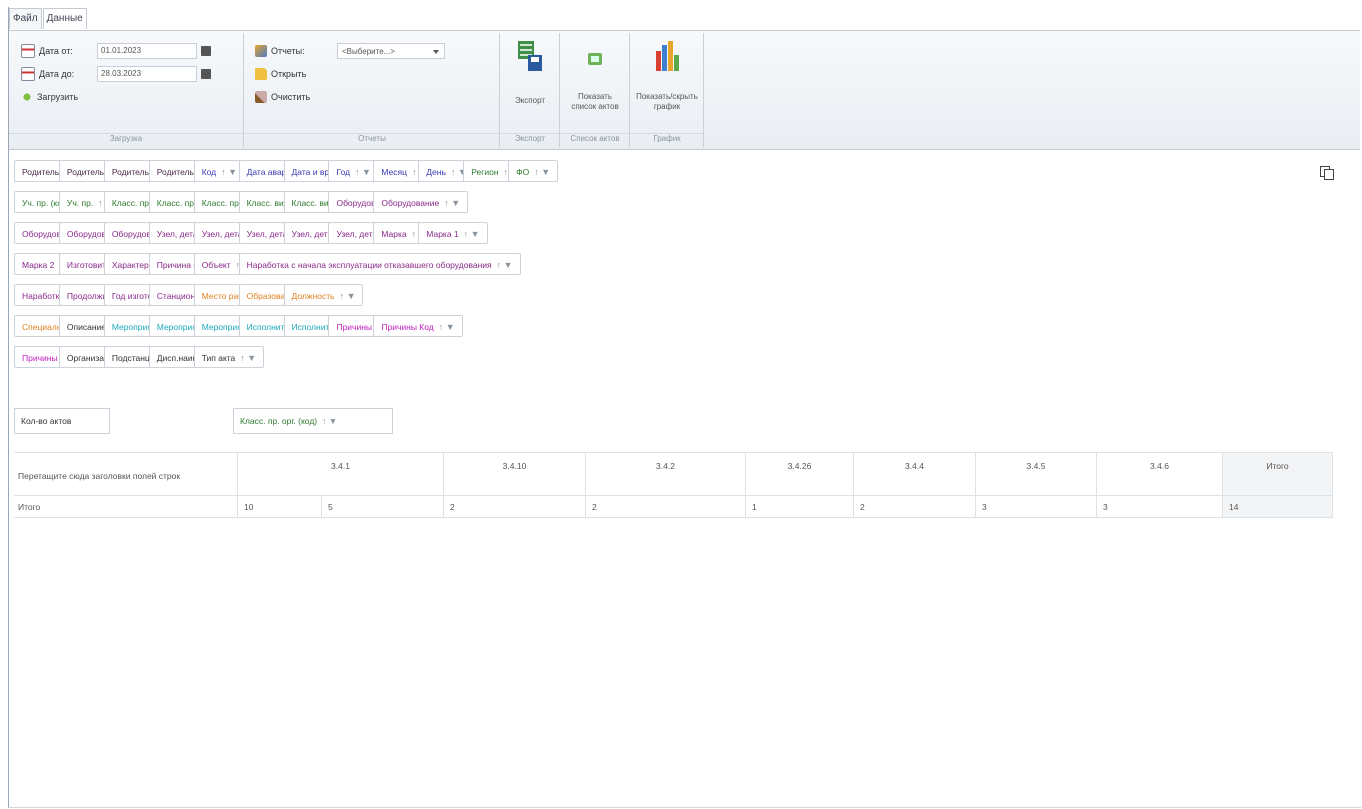 The height and width of the screenshot is (809, 1362). I want to click on toggle-chart-button: Показать/скрыть график, so click(667, 75).